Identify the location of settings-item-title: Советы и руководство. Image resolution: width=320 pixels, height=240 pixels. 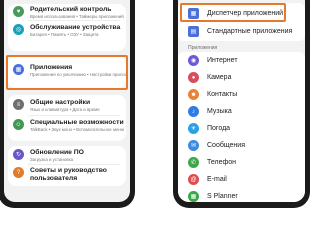
(68, 170).